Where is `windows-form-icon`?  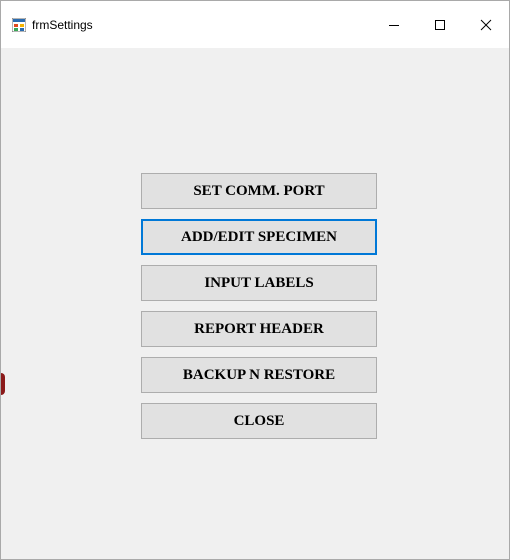
windows-form-icon is located at coordinates (19, 25).